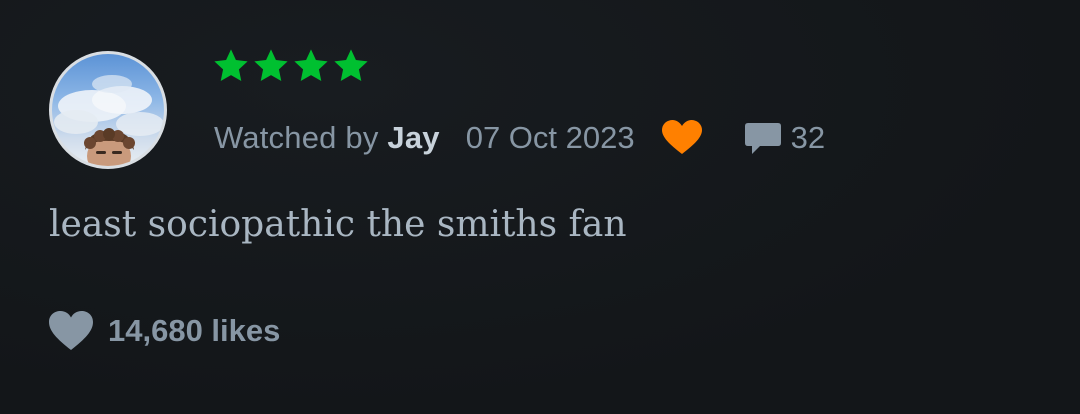 This screenshot has height=414, width=1080. What do you see at coordinates (808, 137) in the screenshot?
I see `comment-count: 32` at bounding box center [808, 137].